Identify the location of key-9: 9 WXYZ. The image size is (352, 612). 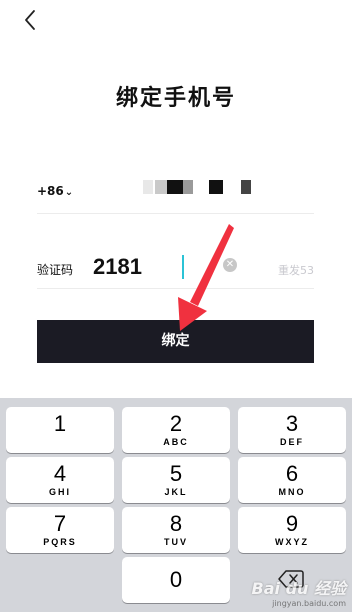
(292, 530).